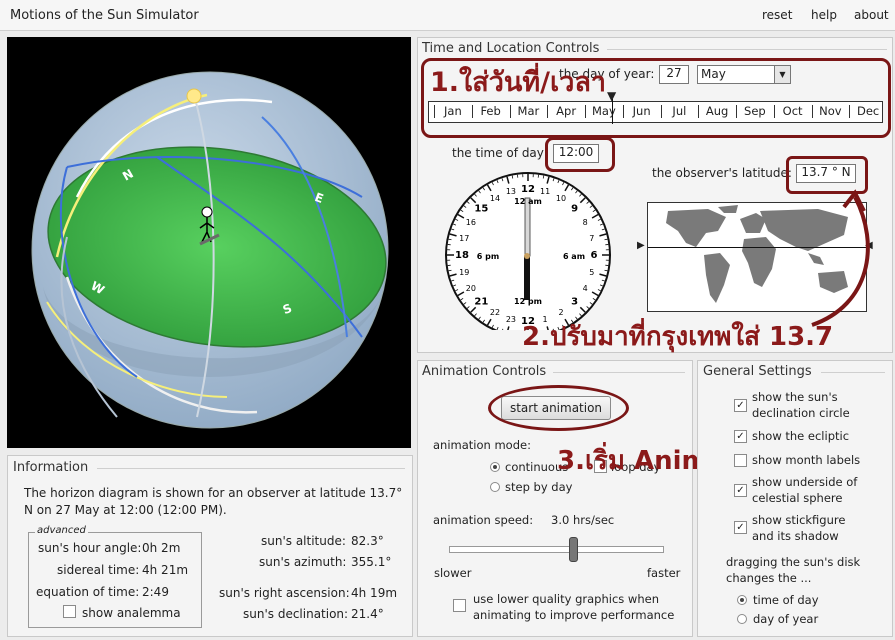 This screenshot has height=640, width=895. I want to click on right-ascension-value: 4h 19m, so click(374, 593).